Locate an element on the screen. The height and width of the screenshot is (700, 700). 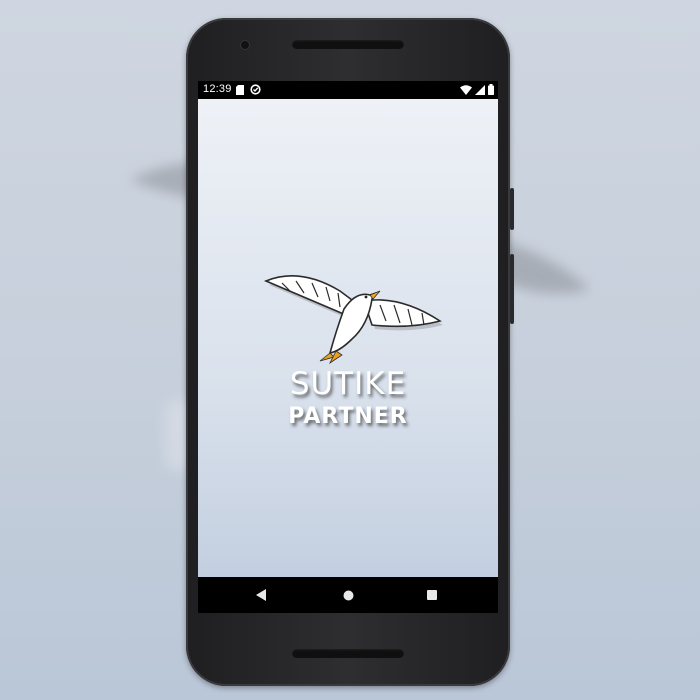
seagull-logo-icon is located at coordinates (353, 320).